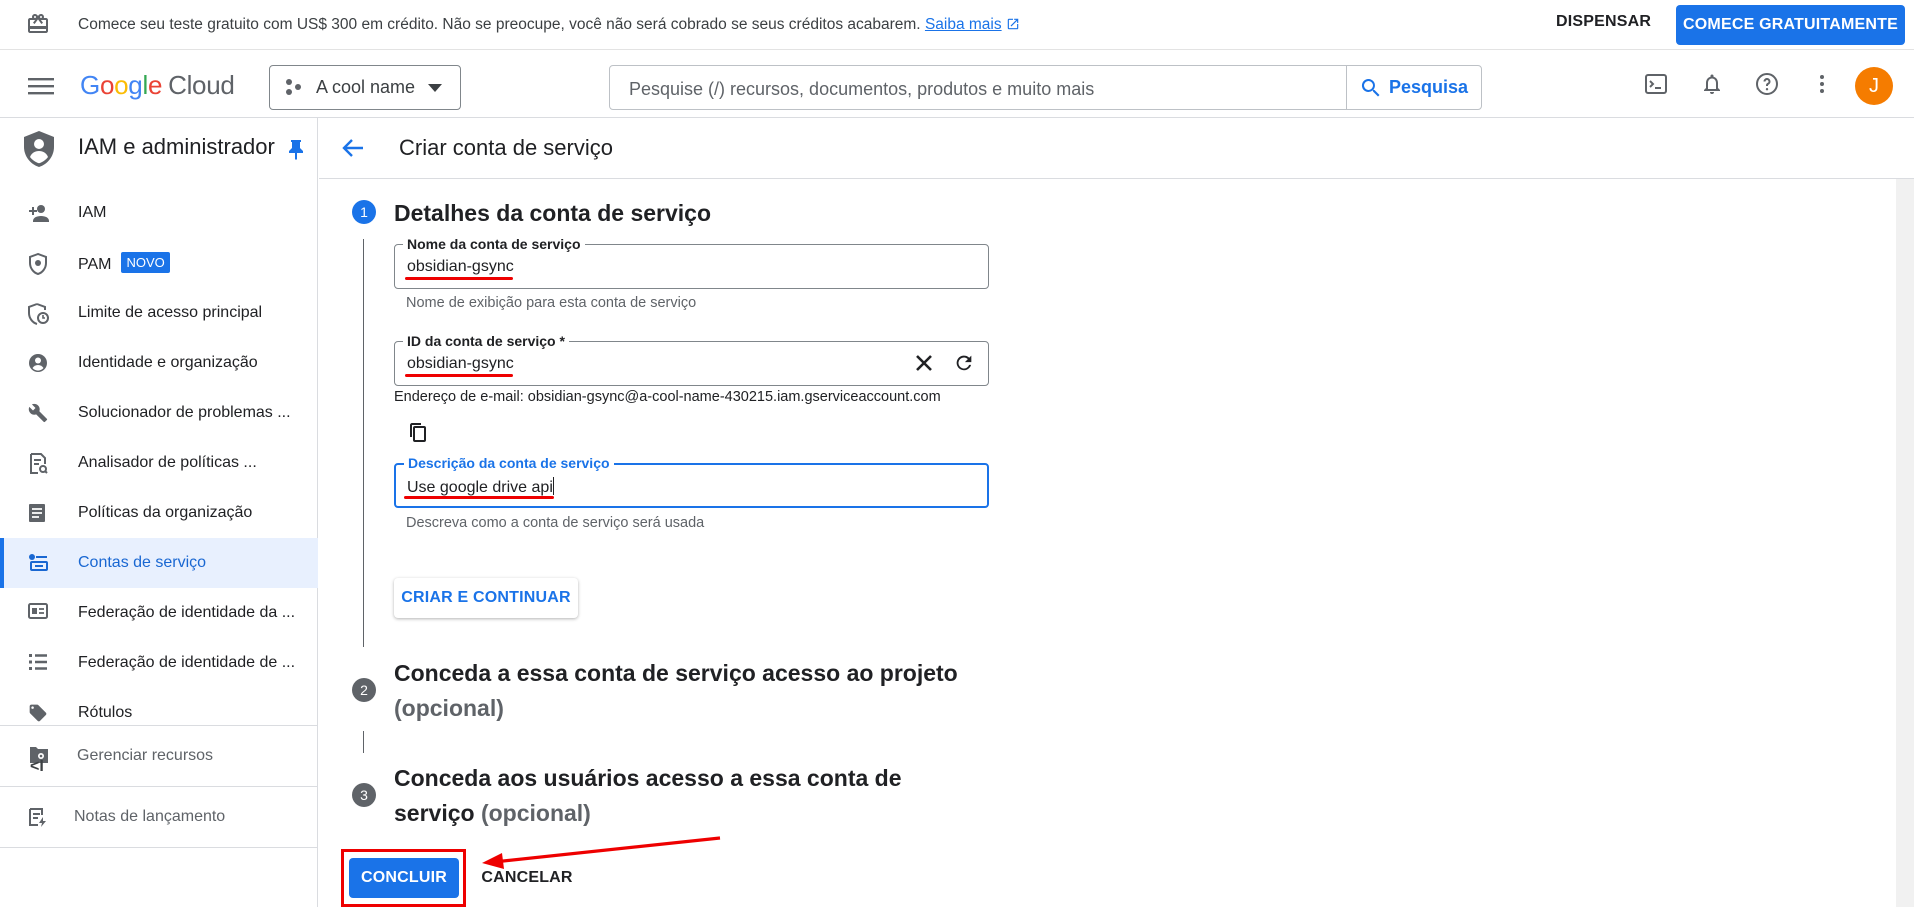  I want to click on dismiss-button: DISPENSAR, so click(1603, 26).